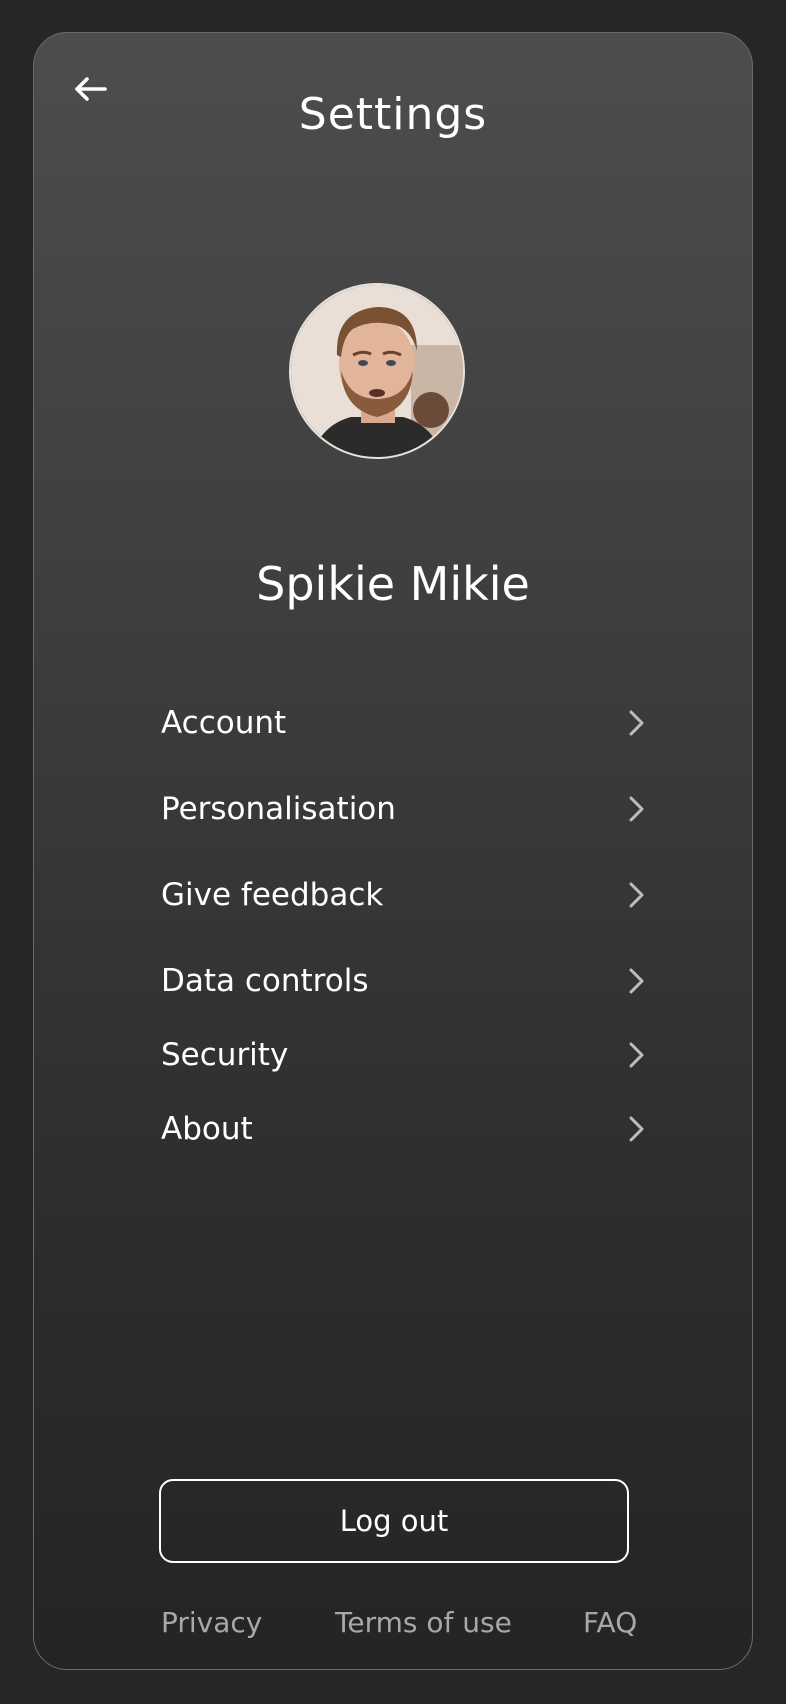  Describe the element at coordinates (393, 114) in the screenshot. I see `page-title: Settings` at that location.